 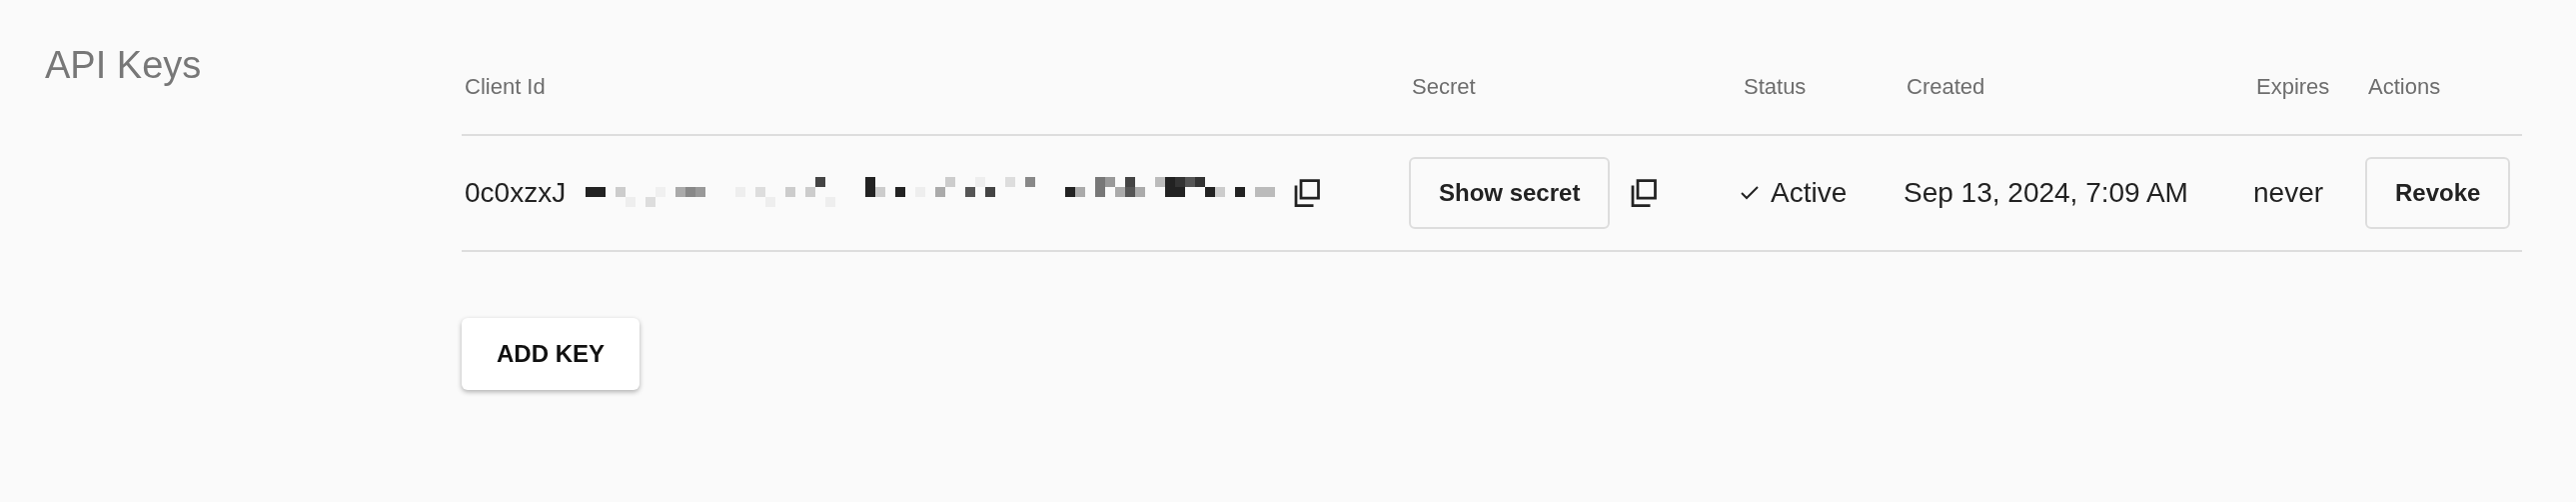 I want to click on column-header: Status, so click(x=1822, y=103).